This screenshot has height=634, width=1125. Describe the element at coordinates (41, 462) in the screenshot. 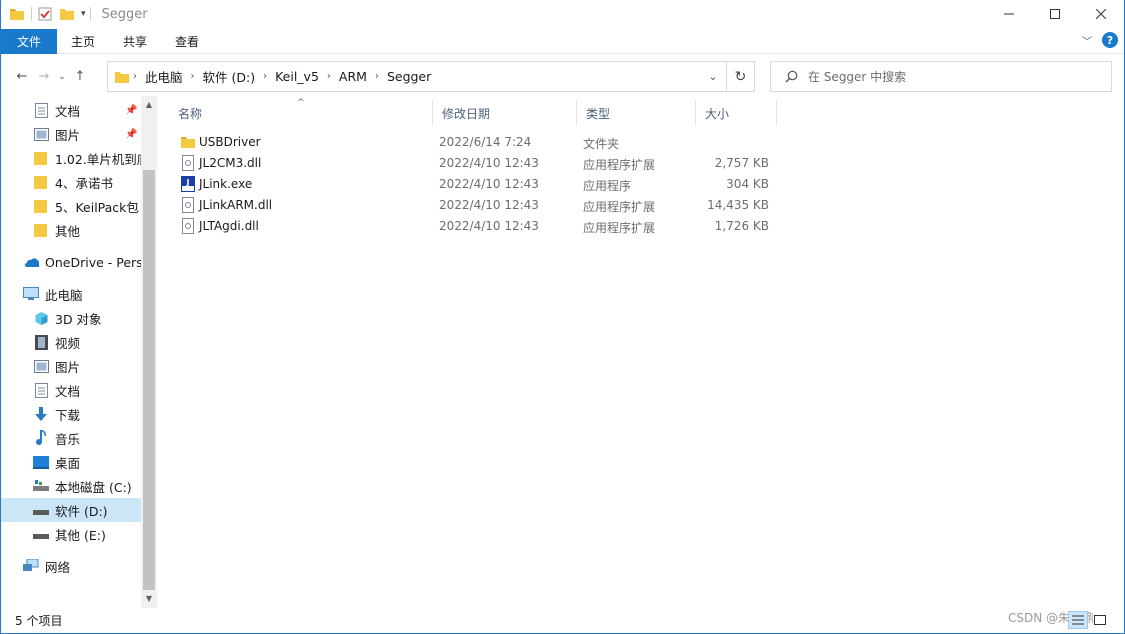

I see `desktop-icon` at that location.